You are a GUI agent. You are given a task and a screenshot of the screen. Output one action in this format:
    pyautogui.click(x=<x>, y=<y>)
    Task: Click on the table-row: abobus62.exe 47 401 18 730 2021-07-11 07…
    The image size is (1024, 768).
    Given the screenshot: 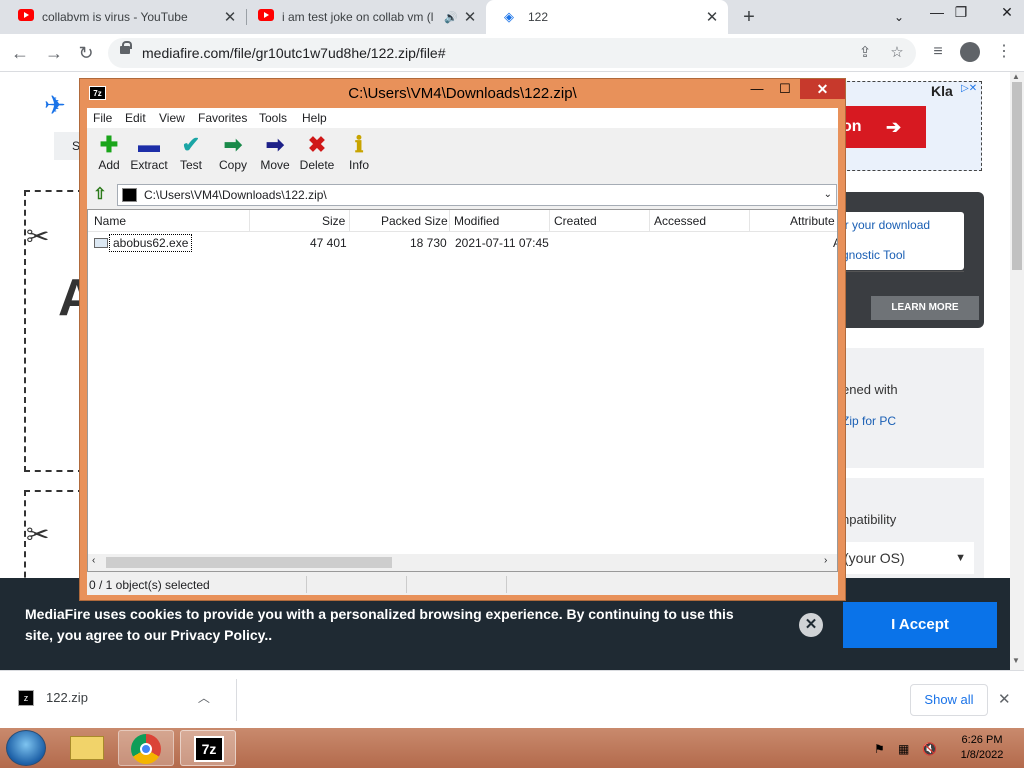 What is the action you would take?
    pyautogui.click(x=462, y=243)
    